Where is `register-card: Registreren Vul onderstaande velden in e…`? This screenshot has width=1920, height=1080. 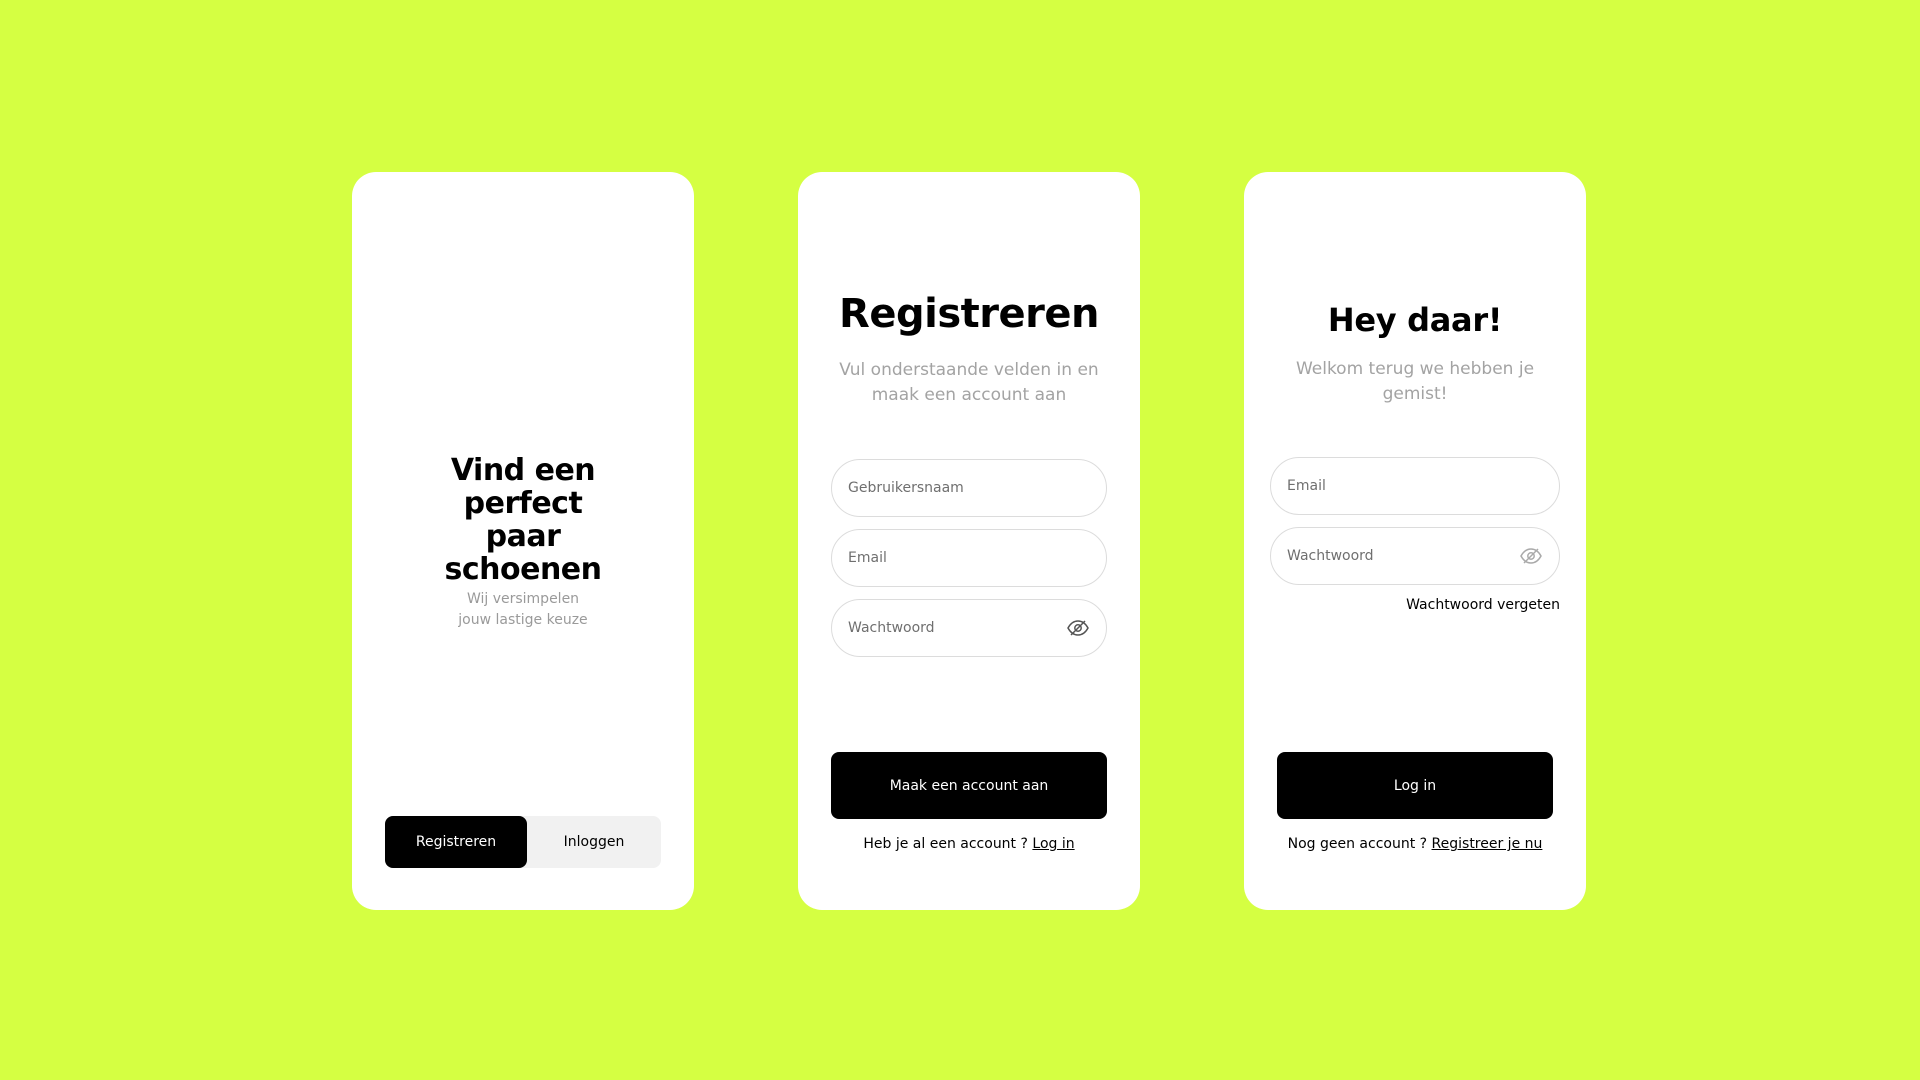 register-card: Registreren Vul onderstaande velden in e… is located at coordinates (969, 541).